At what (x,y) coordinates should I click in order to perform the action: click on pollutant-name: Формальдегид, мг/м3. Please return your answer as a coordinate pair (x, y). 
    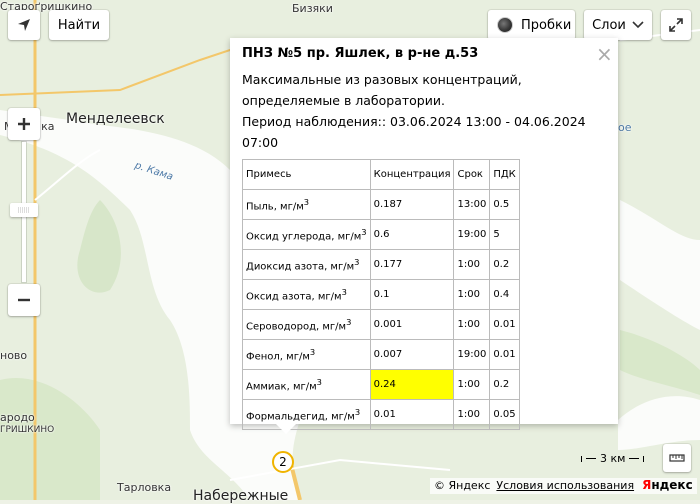
    Looking at the image, I should click on (306, 414).